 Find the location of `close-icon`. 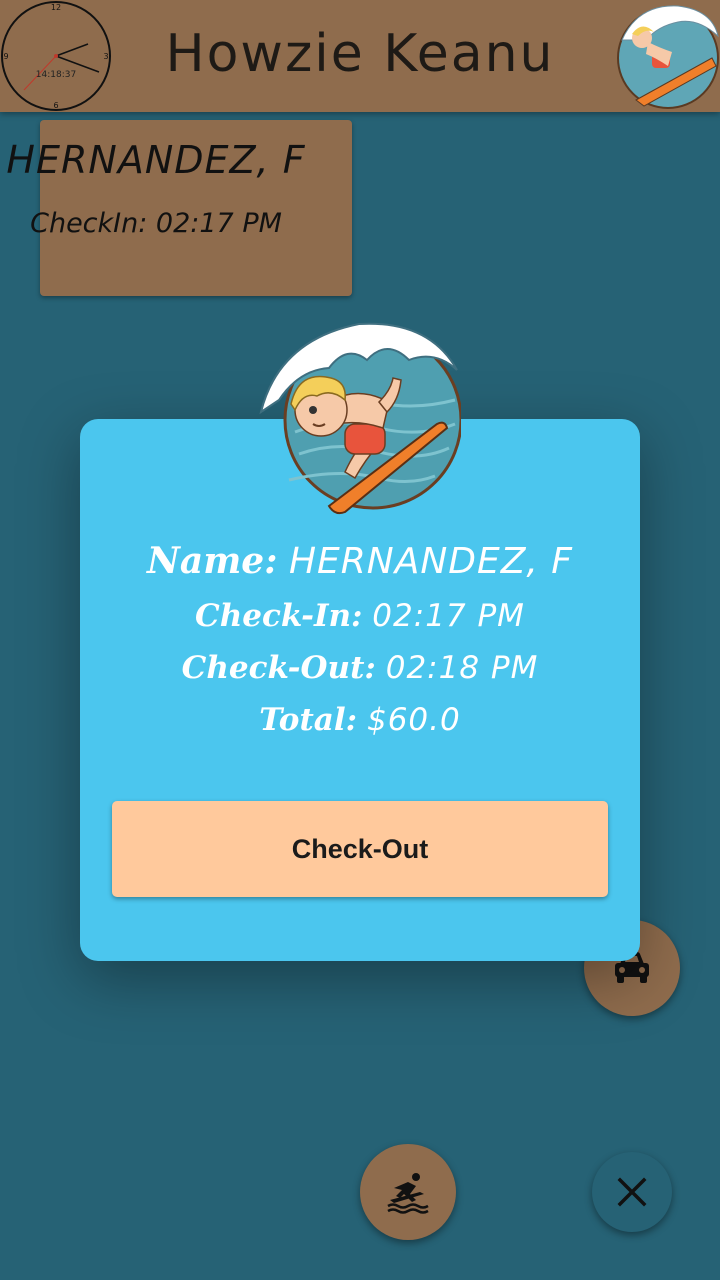

close-icon is located at coordinates (632, 1192).